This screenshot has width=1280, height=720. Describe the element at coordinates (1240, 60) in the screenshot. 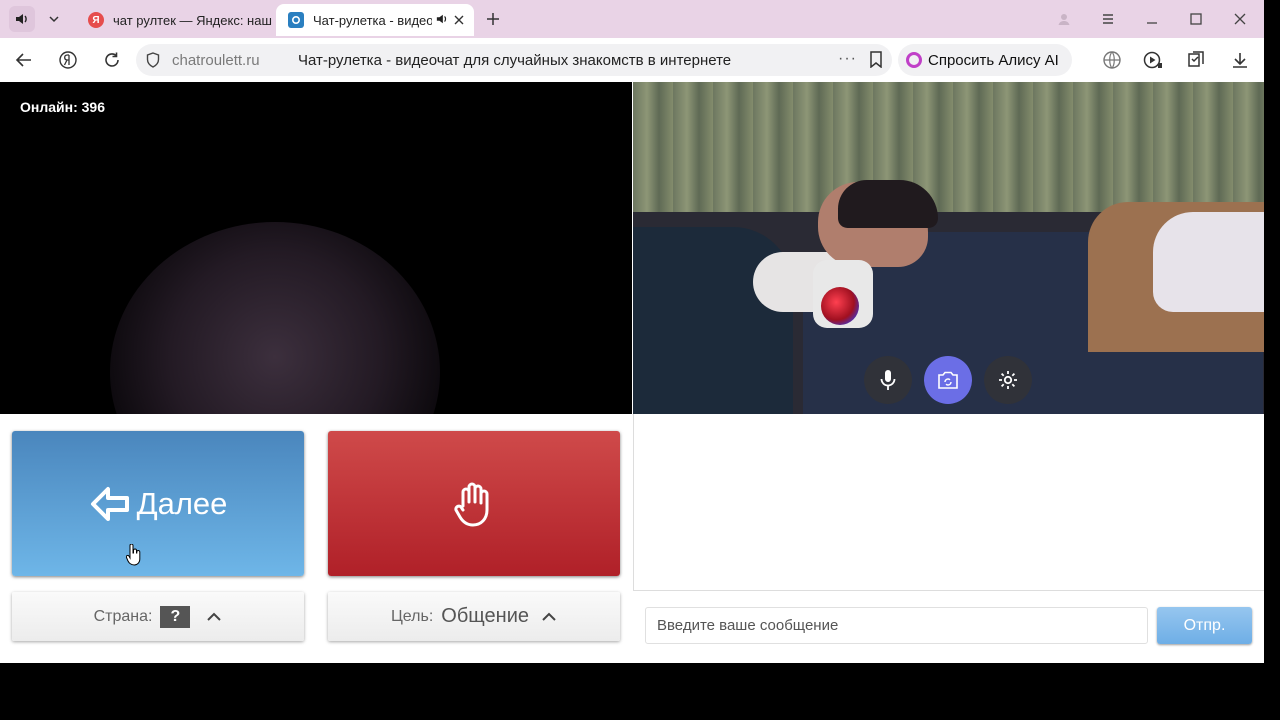

I see `downloads-icon` at that location.